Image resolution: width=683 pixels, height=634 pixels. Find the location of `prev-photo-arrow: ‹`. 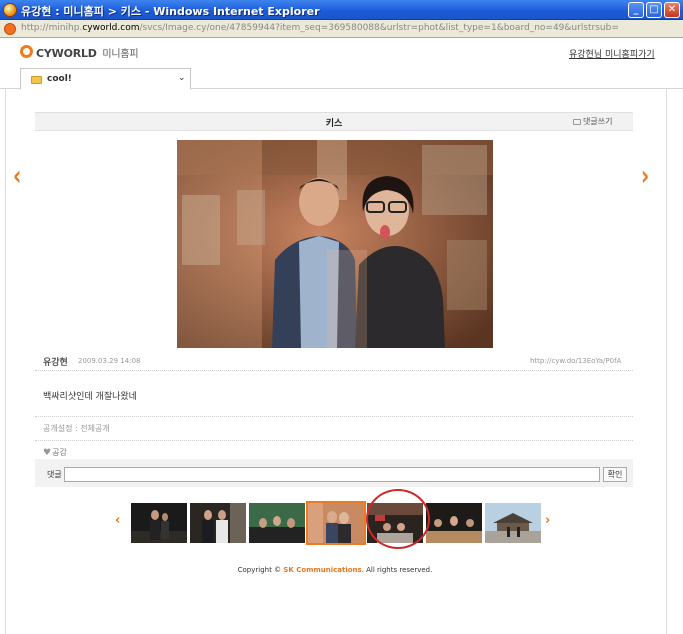

prev-photo-arrow: ‹ is located at coordinates (17, 175).